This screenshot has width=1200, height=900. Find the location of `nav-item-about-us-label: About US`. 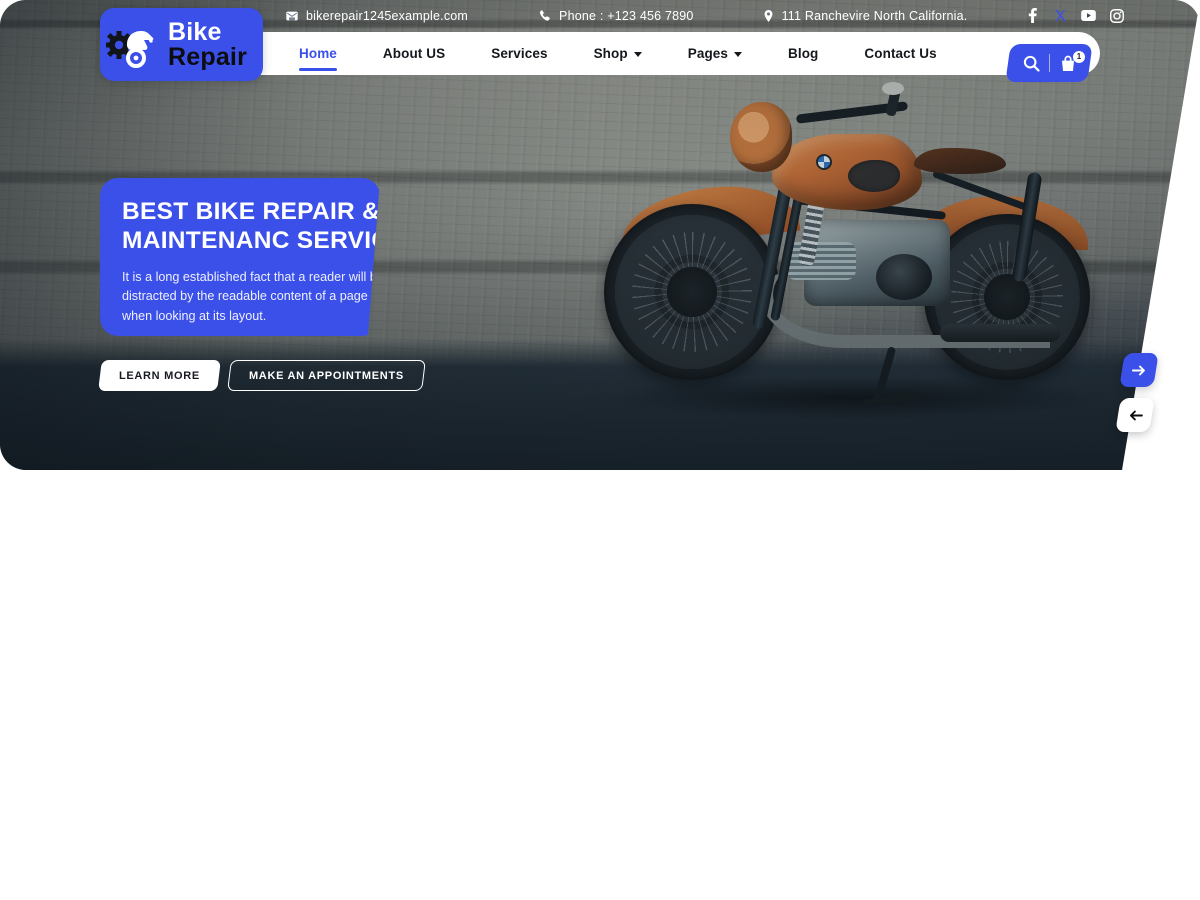

nav-item-about-us-label: About US is located at coordinates (414, 53).